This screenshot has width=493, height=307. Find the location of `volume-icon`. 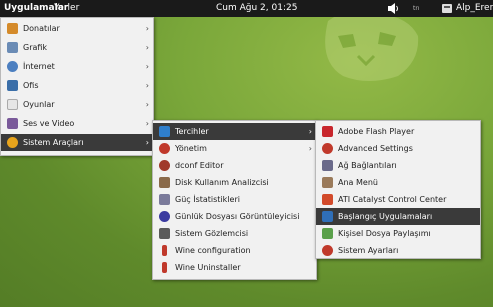

volume-icon is located at coordinates (393, 8).